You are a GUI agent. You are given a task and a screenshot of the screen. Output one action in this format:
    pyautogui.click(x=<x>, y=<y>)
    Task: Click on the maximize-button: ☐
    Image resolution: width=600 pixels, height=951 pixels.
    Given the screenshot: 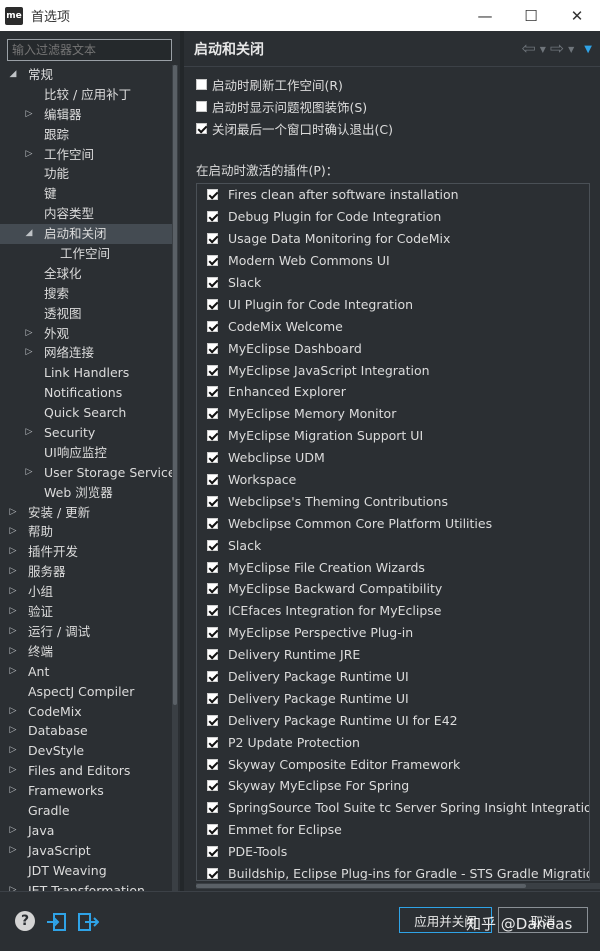 What is the action you would take?
    pyautogui.click(x=531, y=15)
    